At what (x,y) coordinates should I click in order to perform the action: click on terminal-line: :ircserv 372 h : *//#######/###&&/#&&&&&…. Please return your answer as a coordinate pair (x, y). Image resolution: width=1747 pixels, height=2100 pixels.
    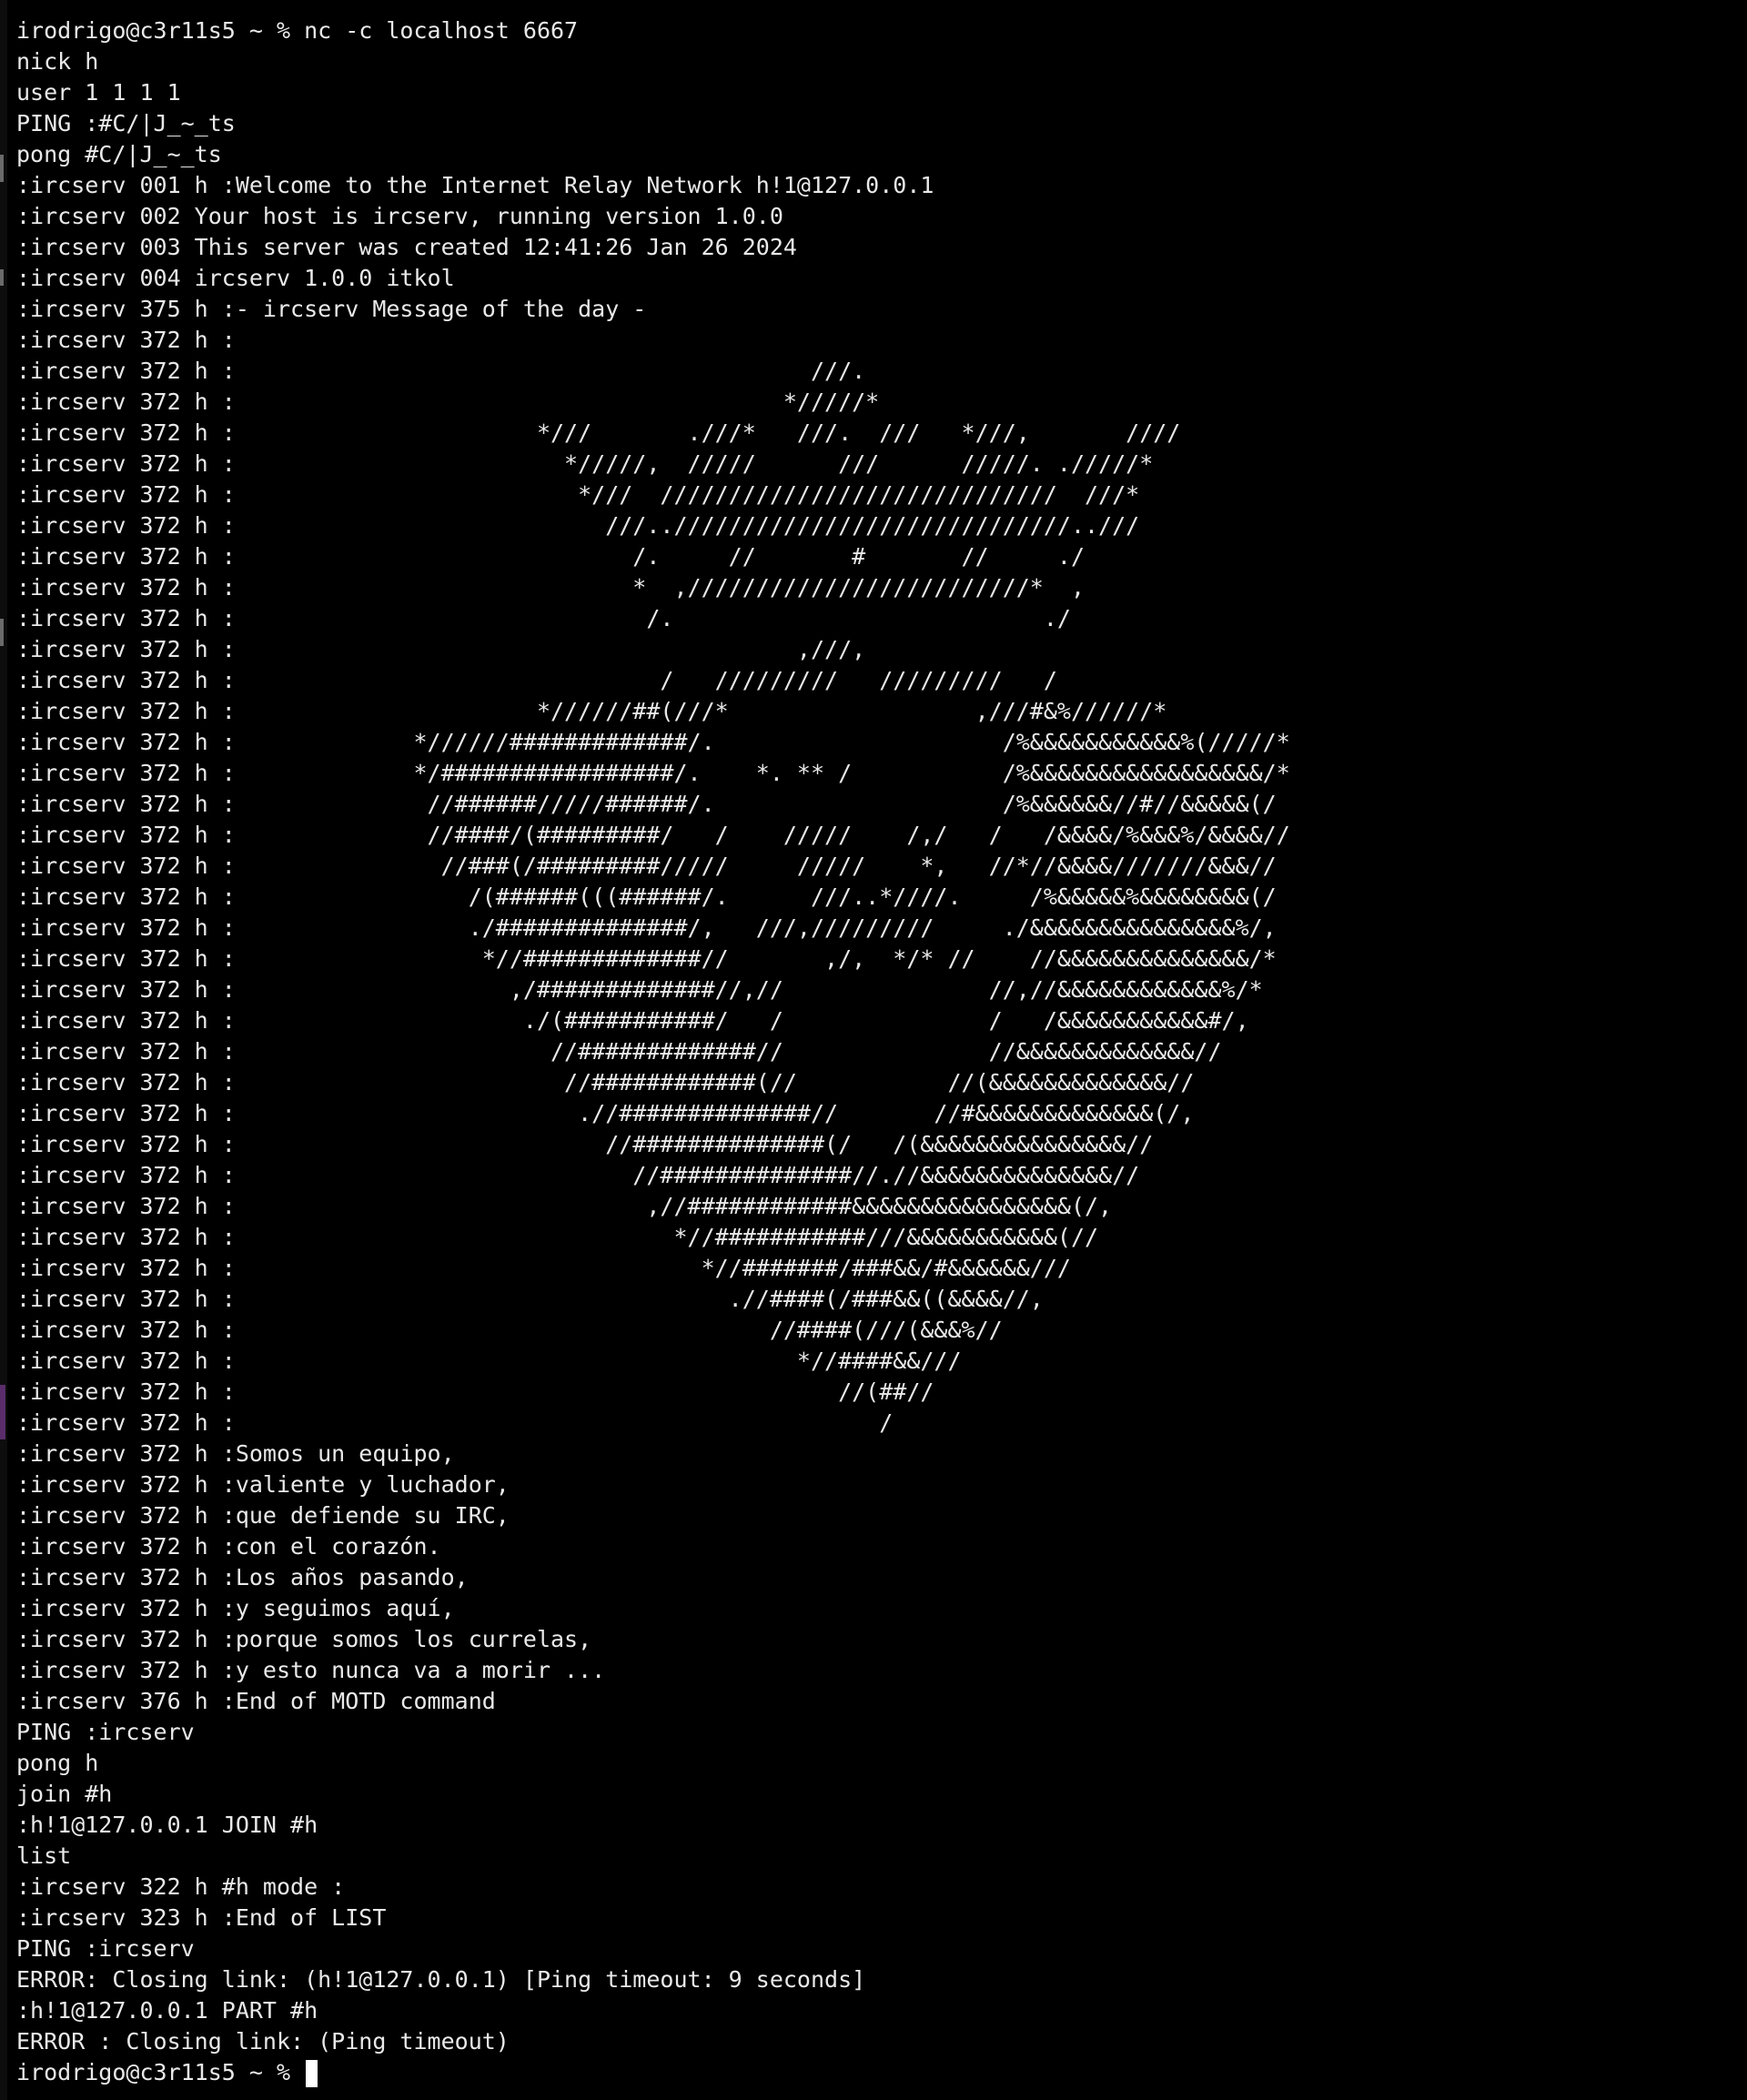
    Looking at the image, I should click on (544, 1268).